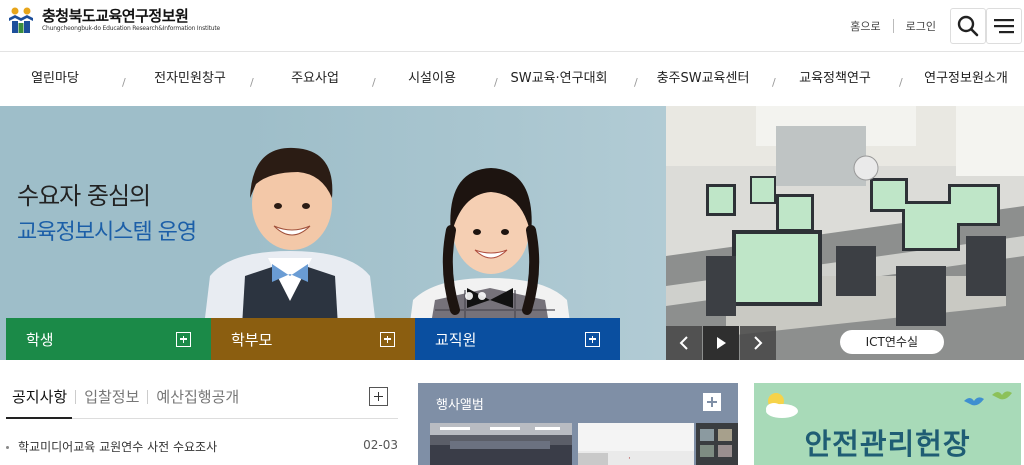 This screenshot has height=465, width=1024. What do you see at coordinates (118, 447) in the screenshot?
I see `notice-title: 학교미디어교육 교원연수 사전 수요조사` at bounding box center [118, 447].